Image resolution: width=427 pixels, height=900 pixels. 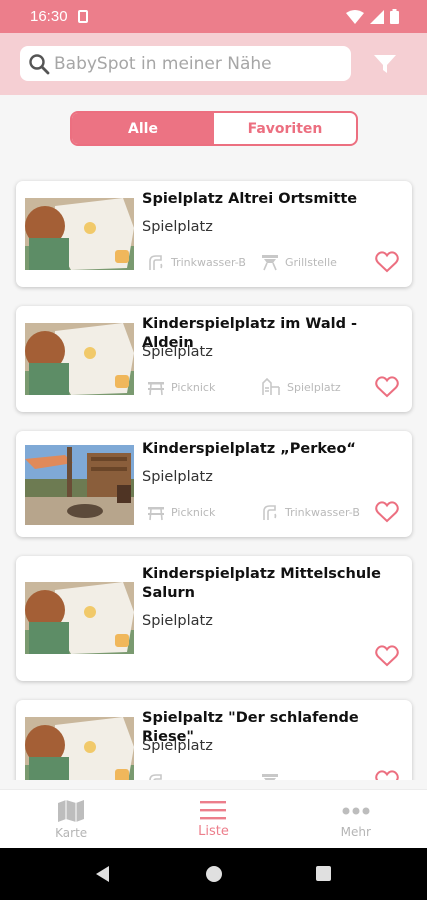 I want to click on more-dots-icon, so click(x=356, y=810).